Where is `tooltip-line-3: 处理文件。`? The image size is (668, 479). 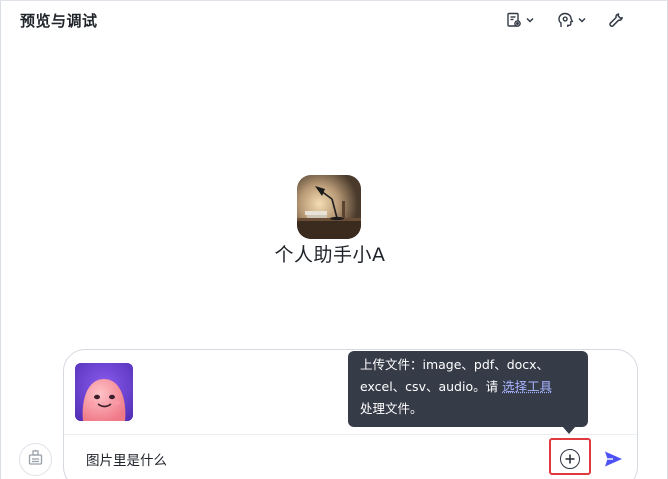
tooltip-line-3: 处理文件。 is located at coordinates (391, 408).